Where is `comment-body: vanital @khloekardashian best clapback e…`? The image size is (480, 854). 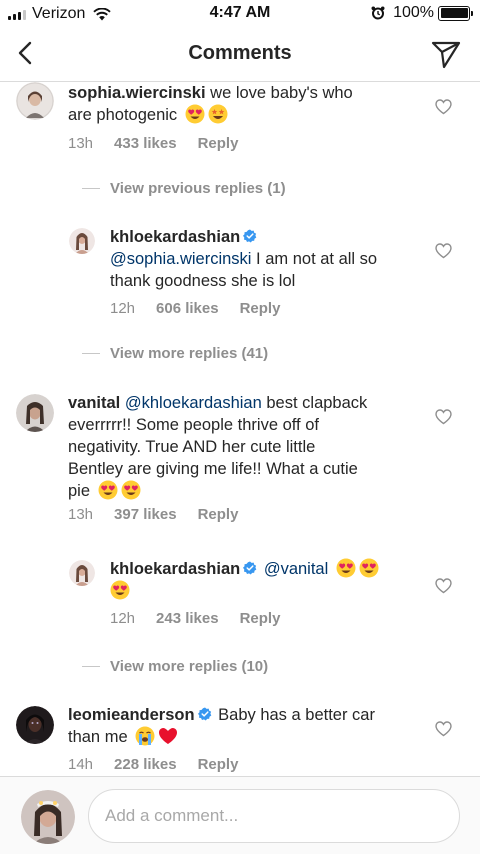
comment-body: vanital @khloekardashian best clapback e… is located at coordinates (253, 447).